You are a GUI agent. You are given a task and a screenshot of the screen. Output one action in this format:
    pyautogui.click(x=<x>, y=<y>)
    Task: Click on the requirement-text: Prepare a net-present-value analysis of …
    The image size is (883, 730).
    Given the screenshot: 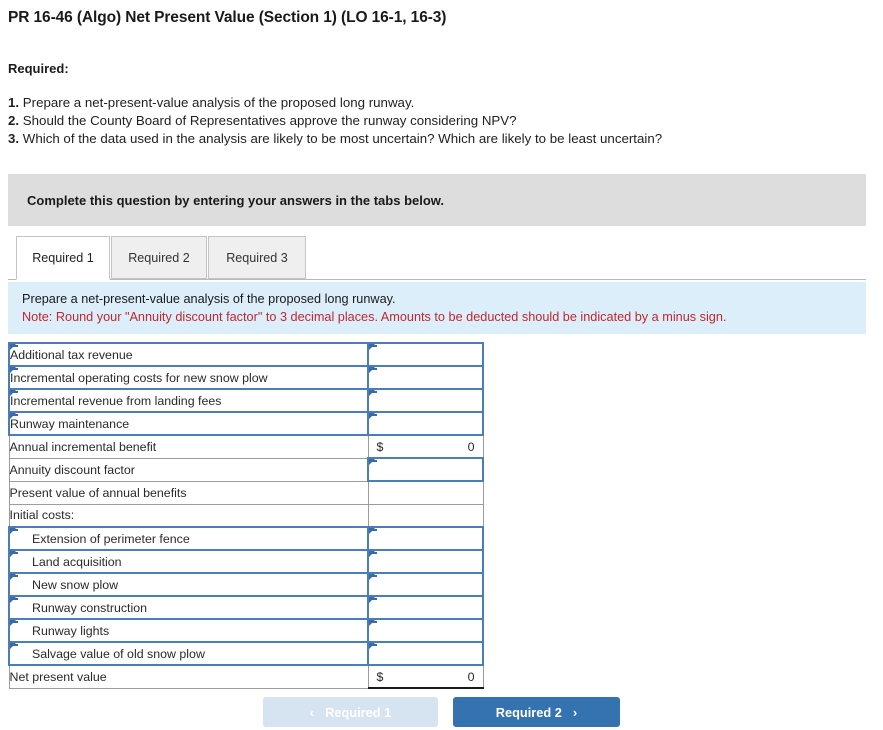 What is the action you would take?
    pyautogui.click(x=218, y=102)
    